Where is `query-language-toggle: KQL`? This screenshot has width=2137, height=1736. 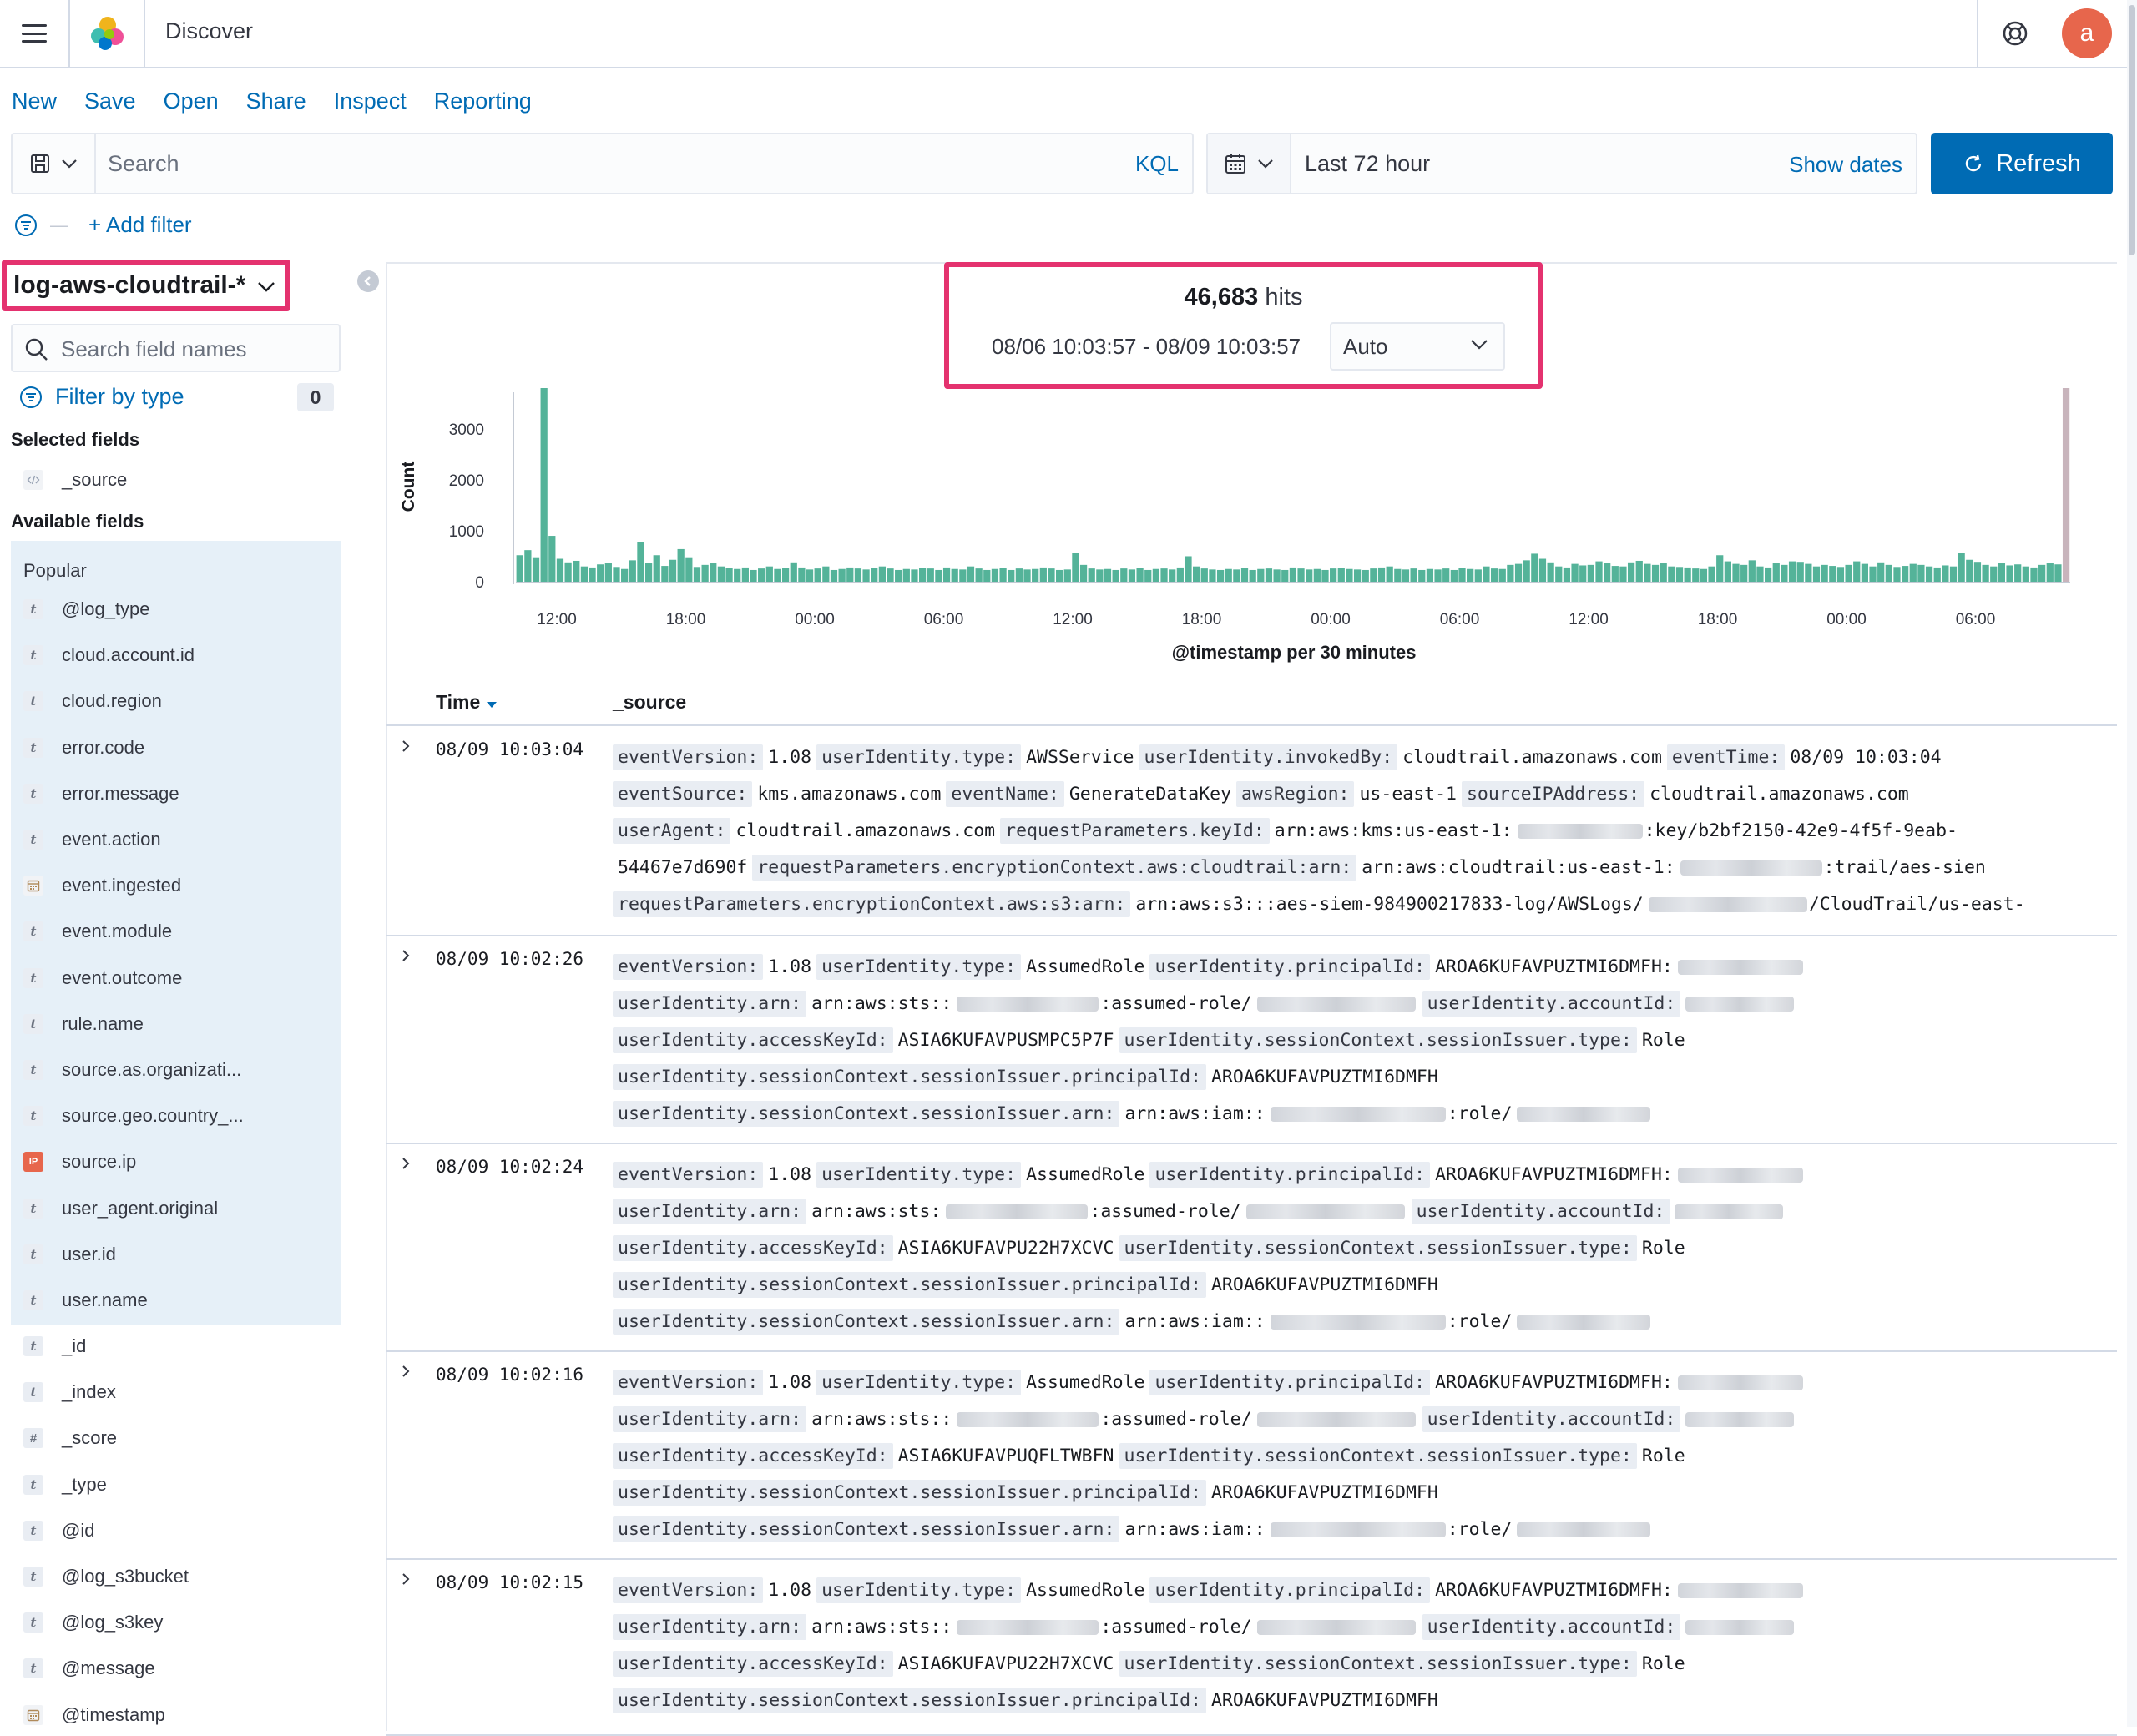 query-language-toggle: KQL is located at coordinates (1157, 164).